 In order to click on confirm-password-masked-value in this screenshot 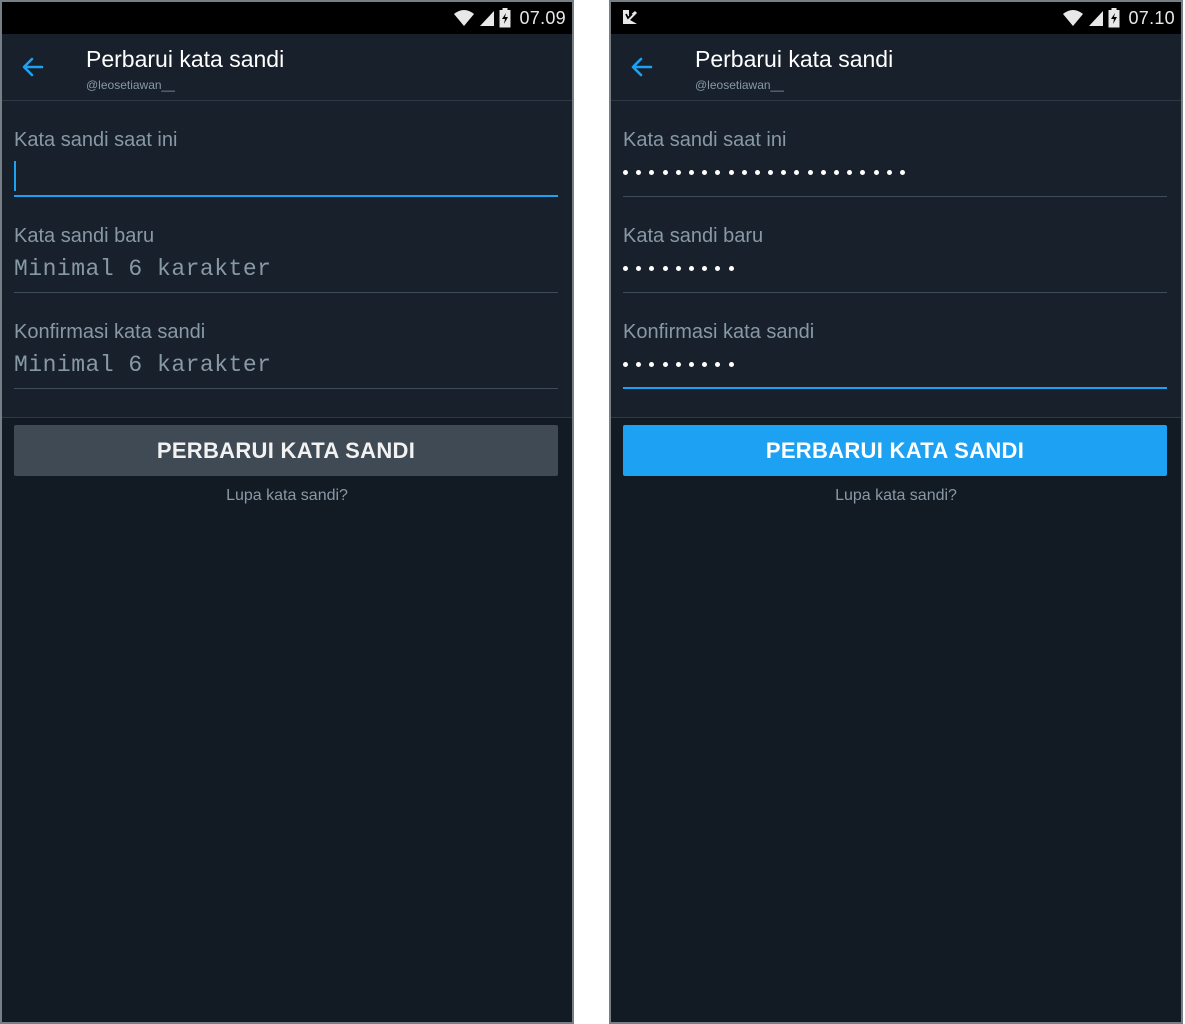, I will do `click(678, 365)`.